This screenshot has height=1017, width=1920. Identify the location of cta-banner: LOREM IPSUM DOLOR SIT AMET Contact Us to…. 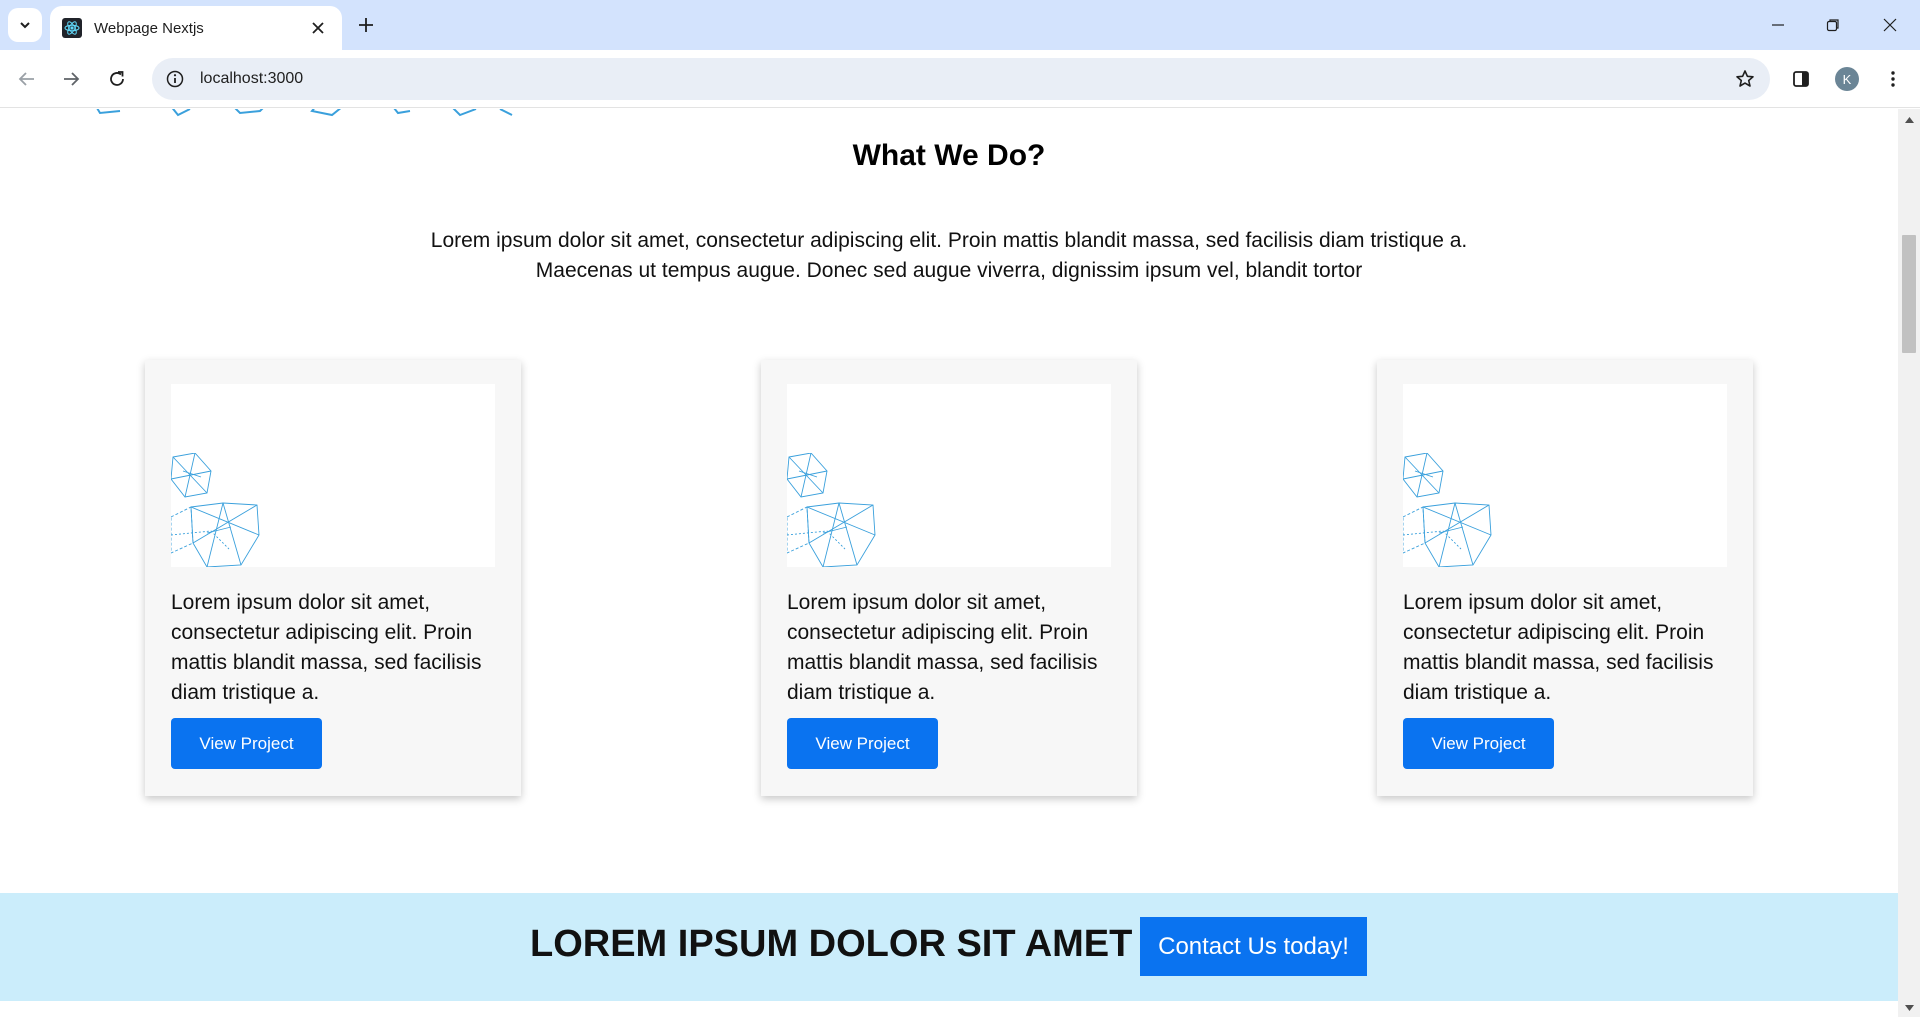
(949, 947).